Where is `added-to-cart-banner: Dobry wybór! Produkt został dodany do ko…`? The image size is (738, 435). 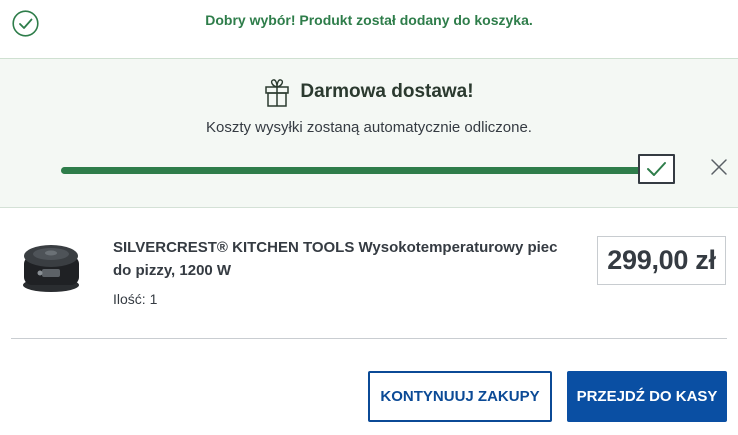
added-to-cart-banner: Dobry wybór! Produkt został dodany do ko… is located at coordinates (369, 20).